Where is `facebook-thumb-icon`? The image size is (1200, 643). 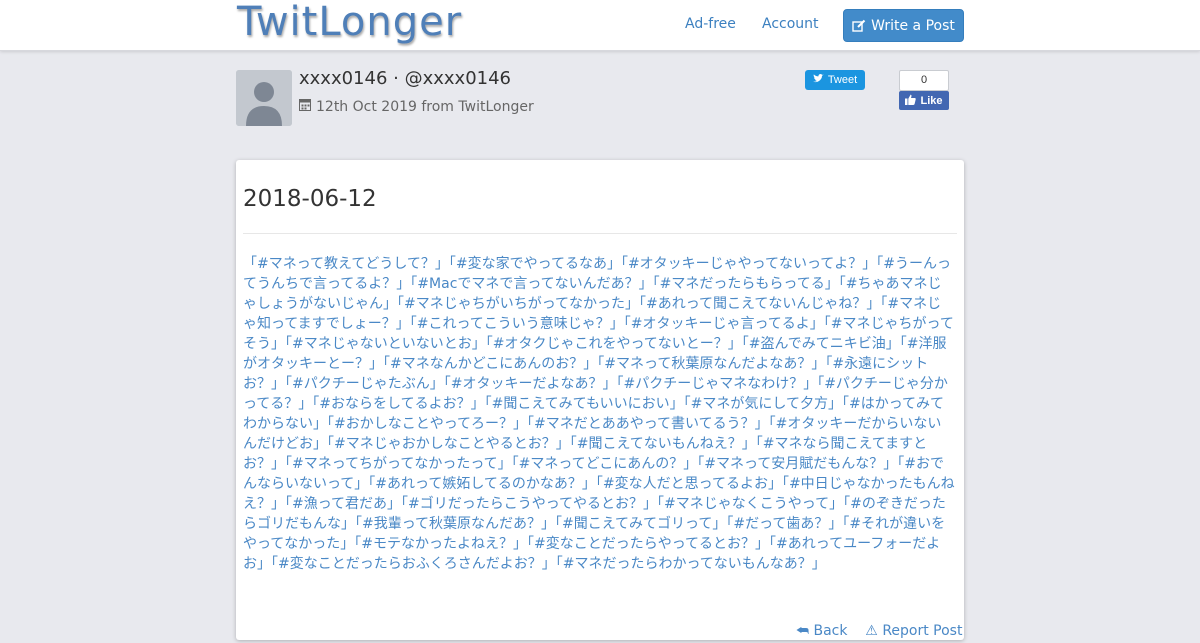
facebook-thumb-icon is located at coordinates (911, 101).